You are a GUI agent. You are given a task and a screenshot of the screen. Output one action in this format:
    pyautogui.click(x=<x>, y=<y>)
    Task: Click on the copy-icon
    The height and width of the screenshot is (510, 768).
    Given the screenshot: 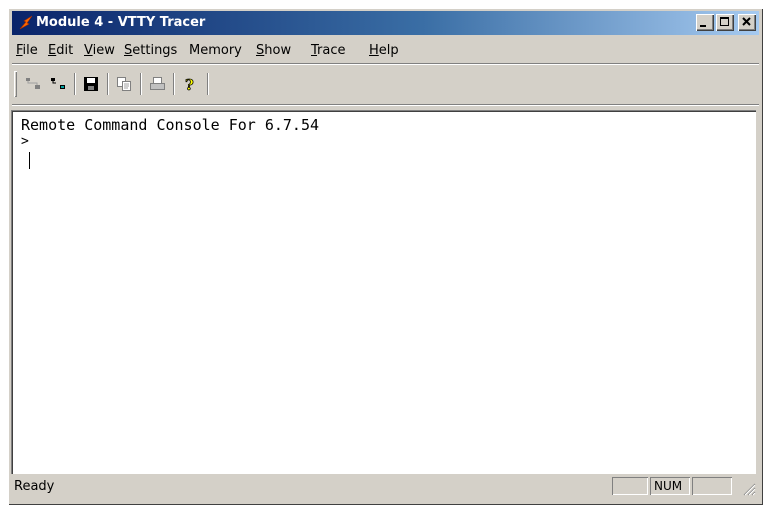 What is the action you would take?
    pyautogui.click(x=124, y=84)
    